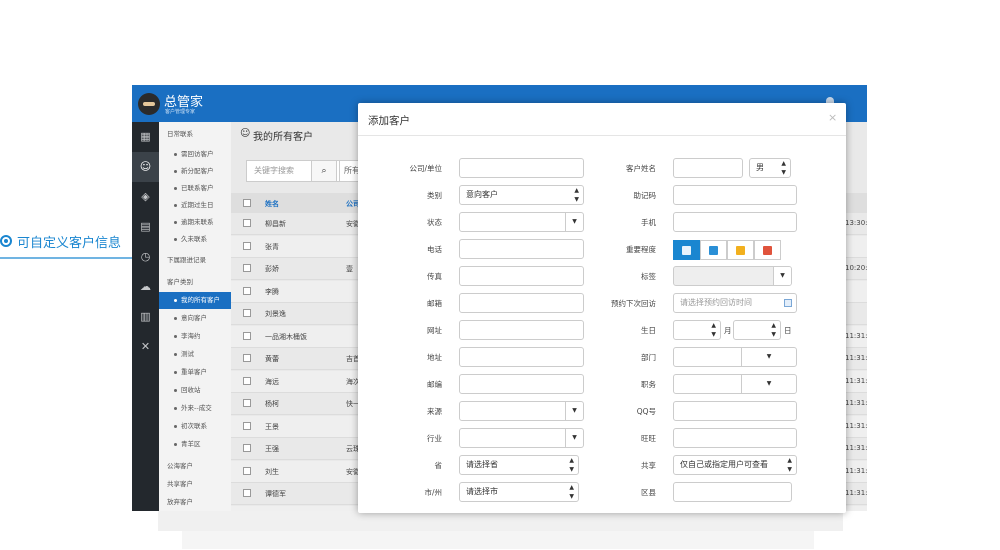 The image size is (1000, 550). Describe the element at coordinates (272, 427) in the screenshot. I see `cell-name: 王景` at that location.